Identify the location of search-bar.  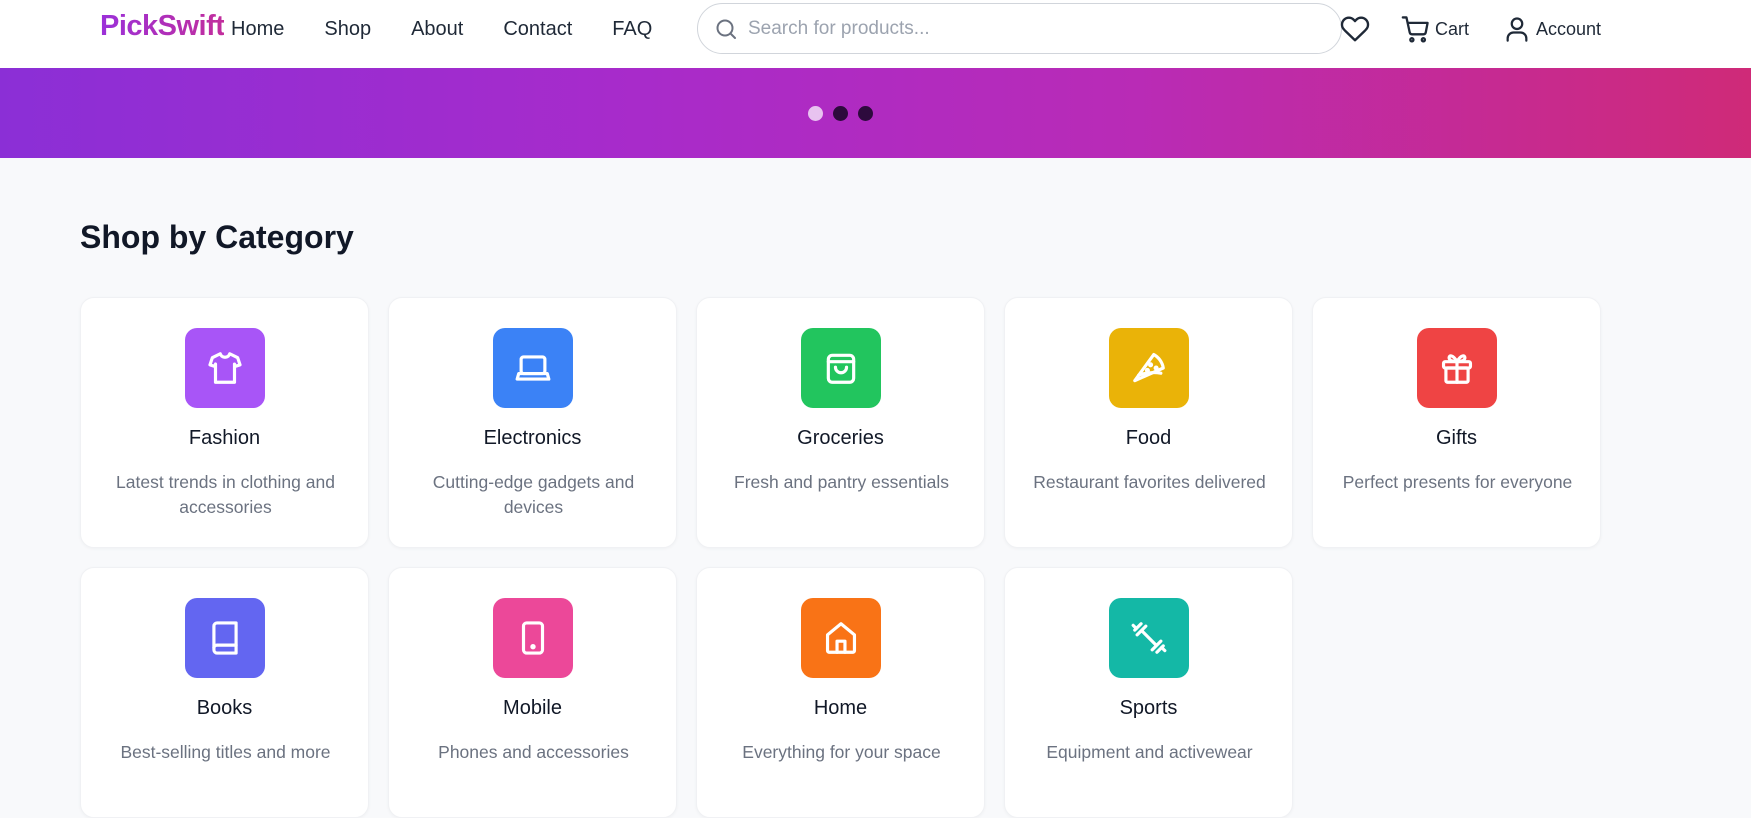
(1019, 28).